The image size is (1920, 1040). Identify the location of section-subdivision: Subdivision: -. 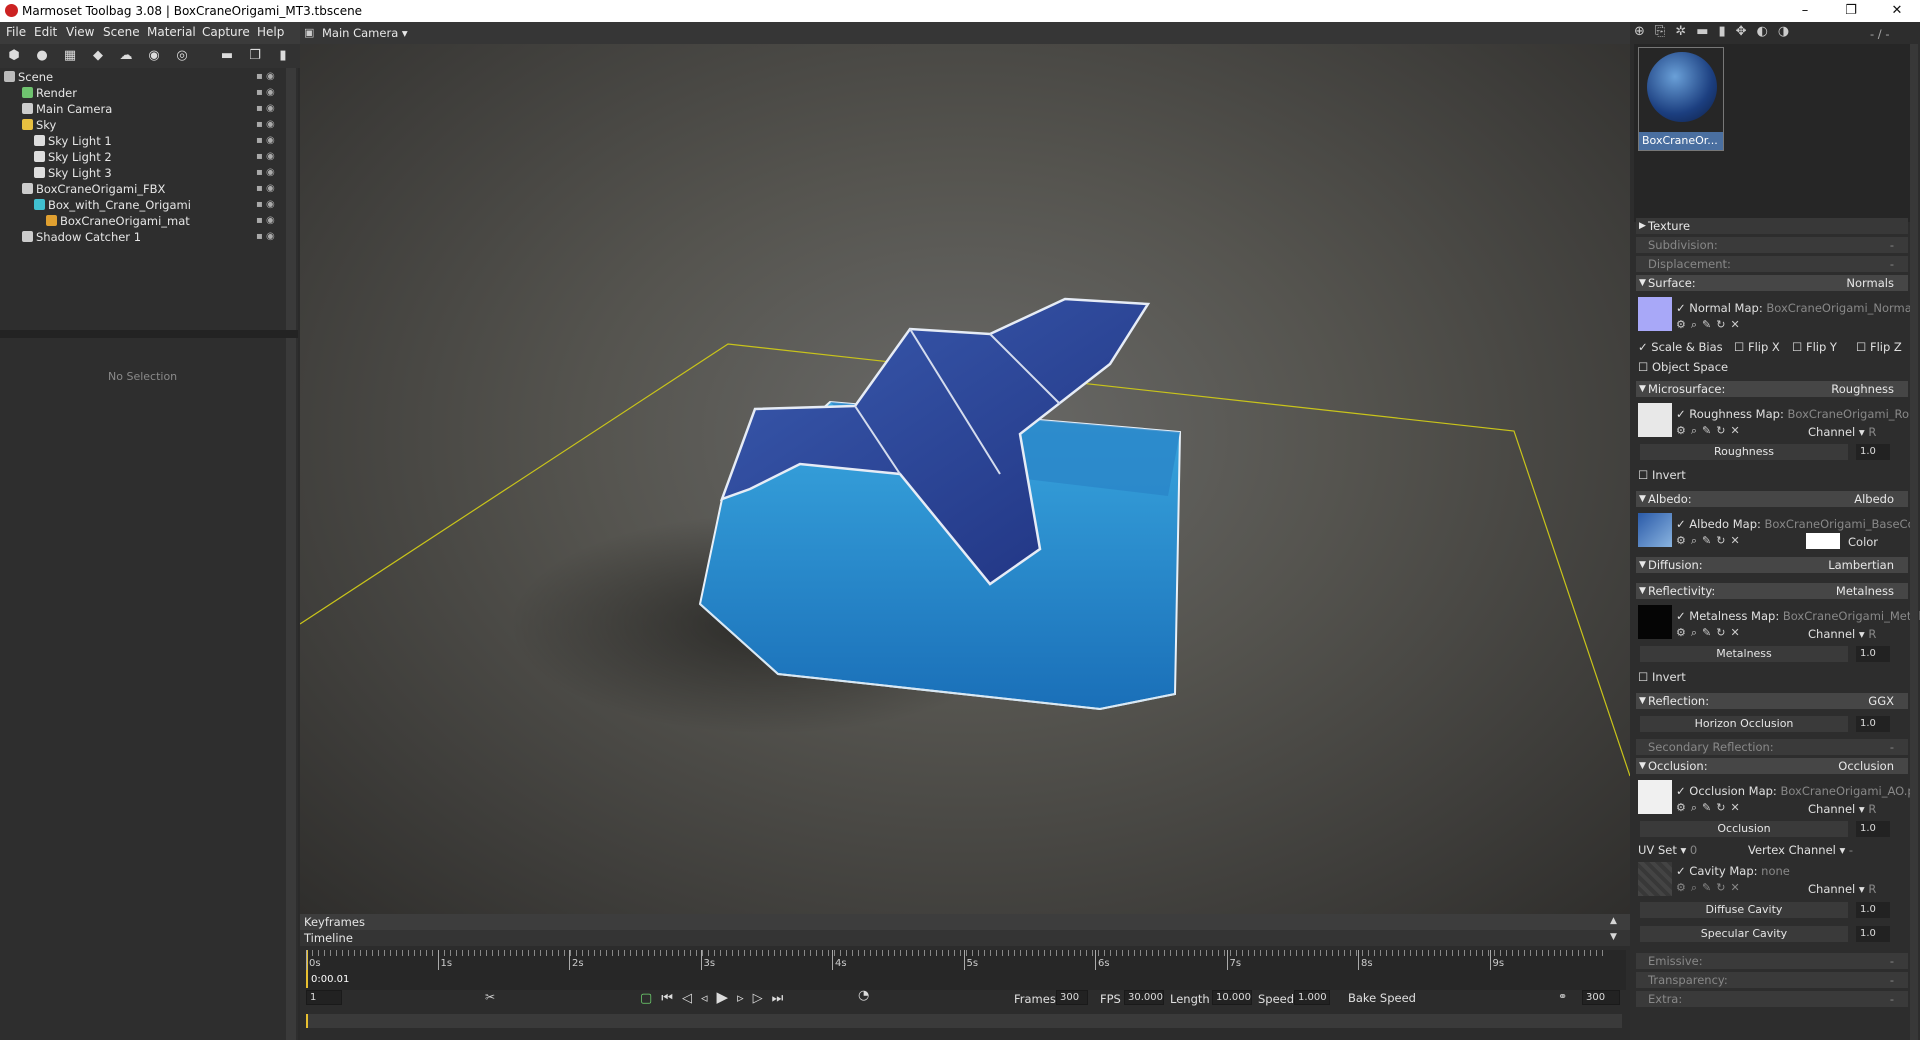
(1772, 245).